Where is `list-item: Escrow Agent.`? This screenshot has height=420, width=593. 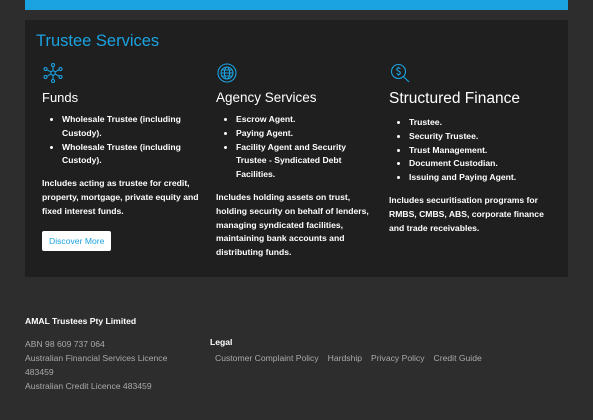
list-item: Escrow Agent. is located at coordinates (306, 120).